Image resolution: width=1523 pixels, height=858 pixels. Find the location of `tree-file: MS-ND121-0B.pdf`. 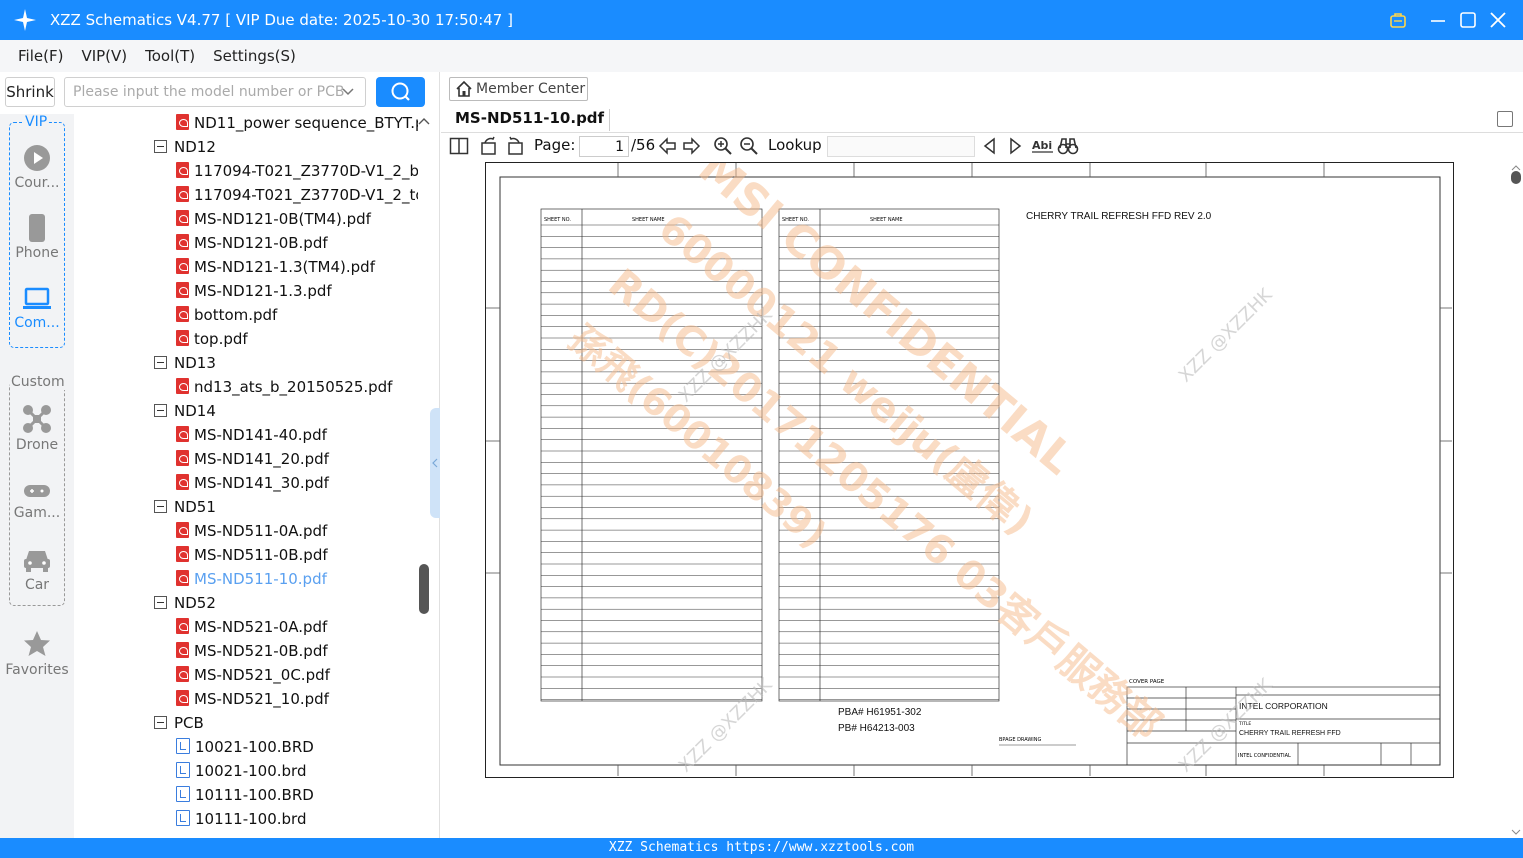

tree-file: MS-ND121-0B.pdf is located at coordinates (252, 243).